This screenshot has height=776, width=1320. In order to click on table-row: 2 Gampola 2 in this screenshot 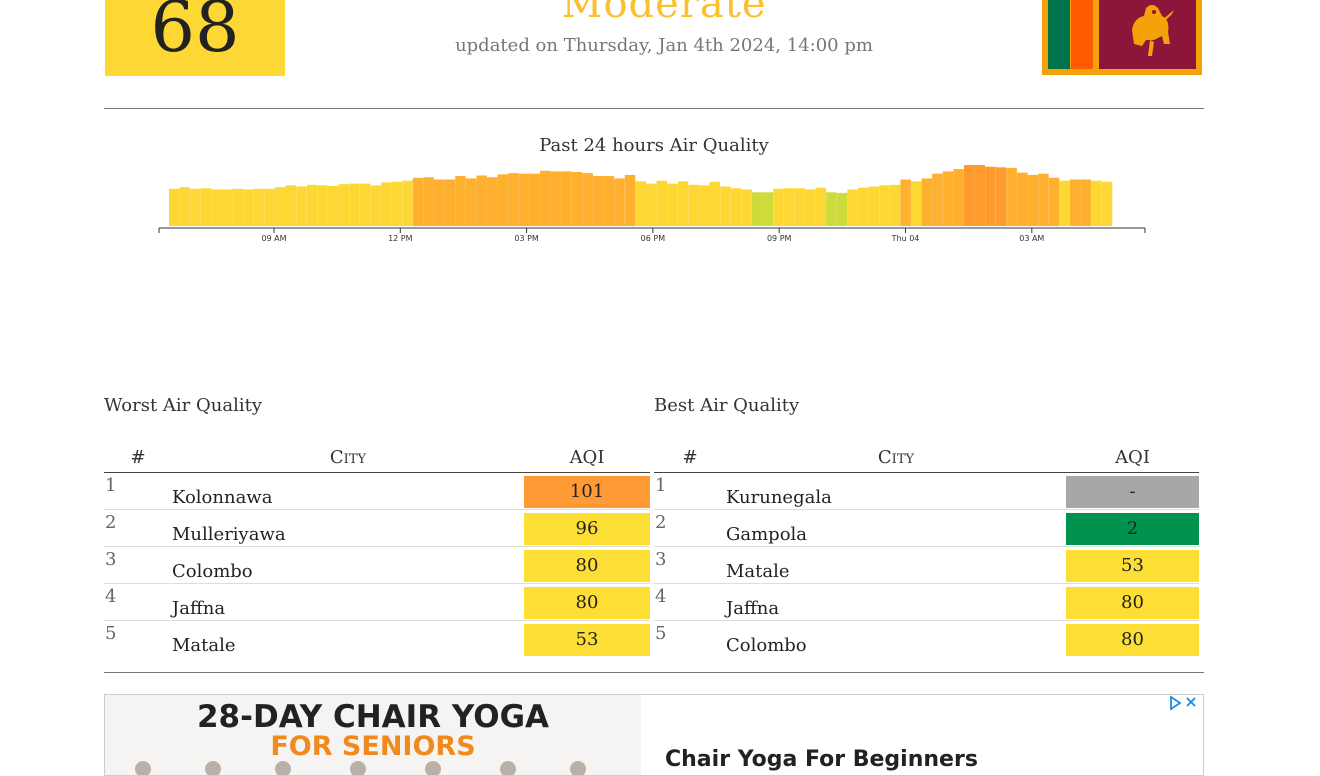, I will do `click(926, 528)`.